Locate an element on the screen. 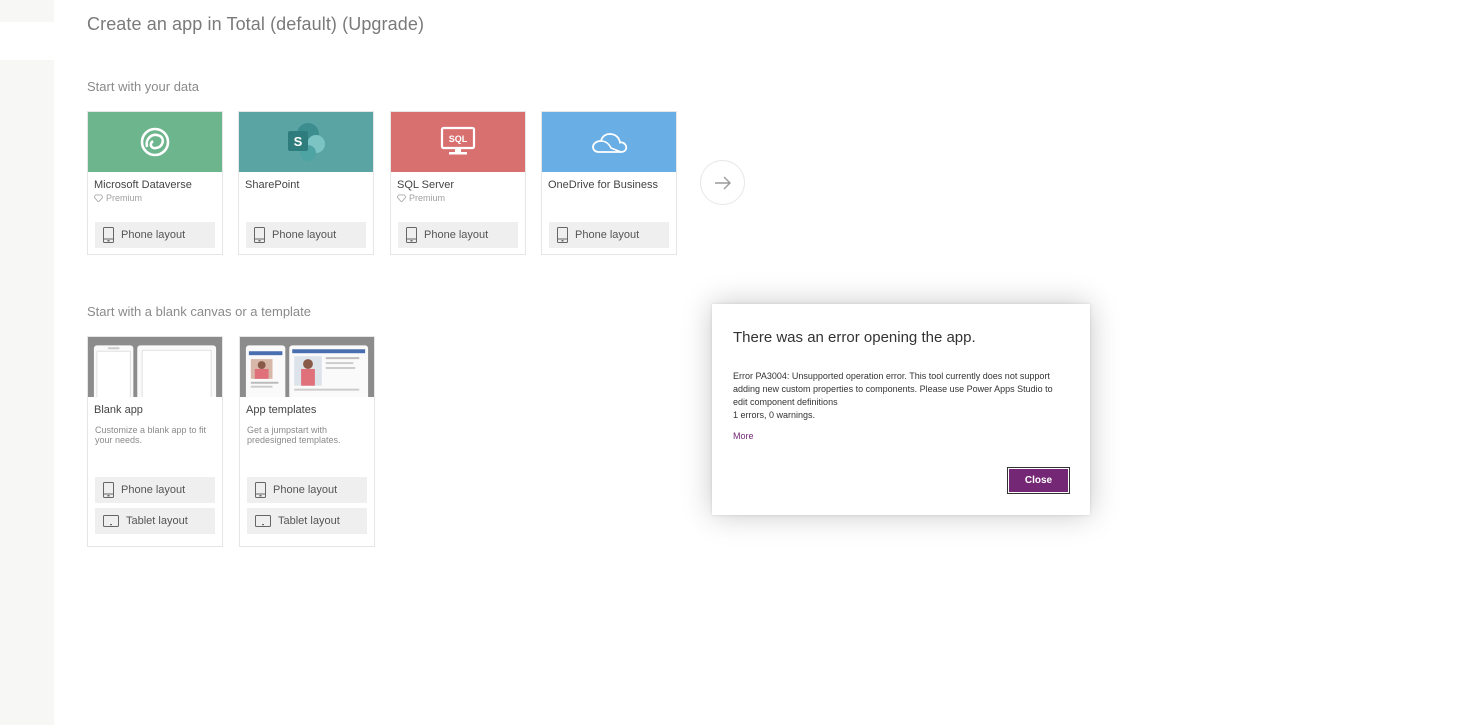 The height and width of the screenshot is (725, 1466). sql-text: SQL is located at coordinates (458, 139).